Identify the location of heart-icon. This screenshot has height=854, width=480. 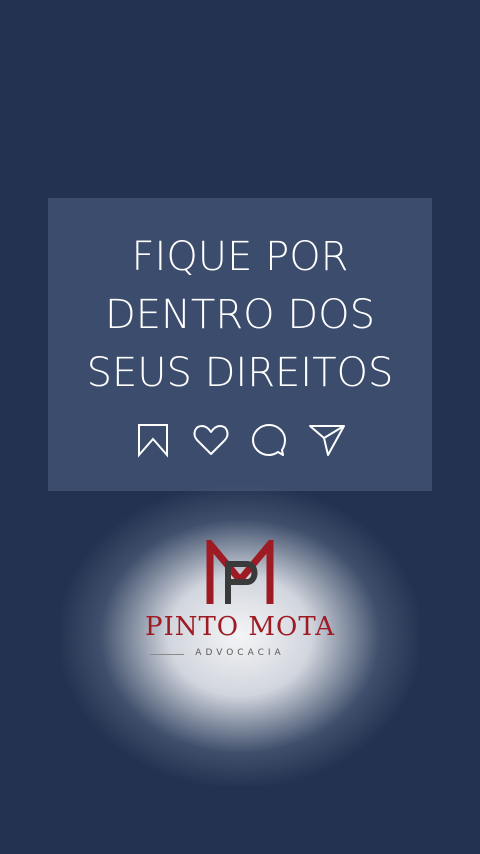
(211, 440).